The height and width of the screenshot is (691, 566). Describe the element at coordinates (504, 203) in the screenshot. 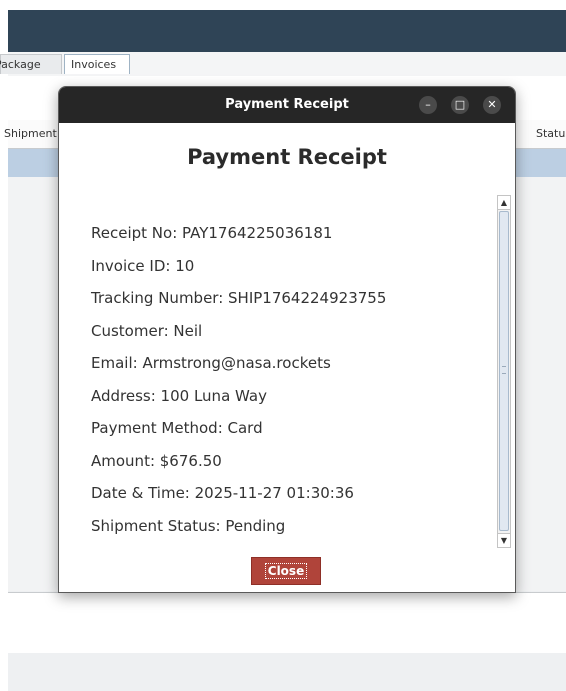

I see `arrow-up-icon: ▲` at that location.